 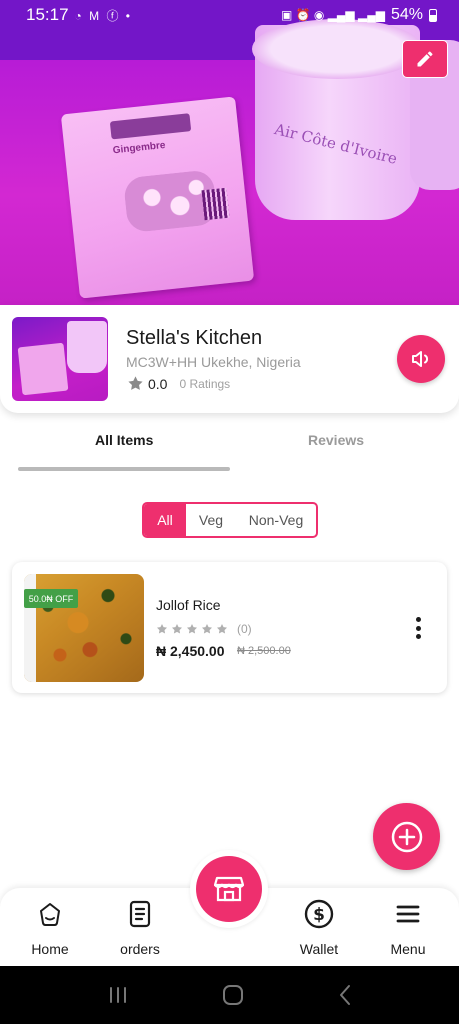 I want to click on cover-paper-cup: Air Côte d'Ivoire, so click(x=337, y=119).